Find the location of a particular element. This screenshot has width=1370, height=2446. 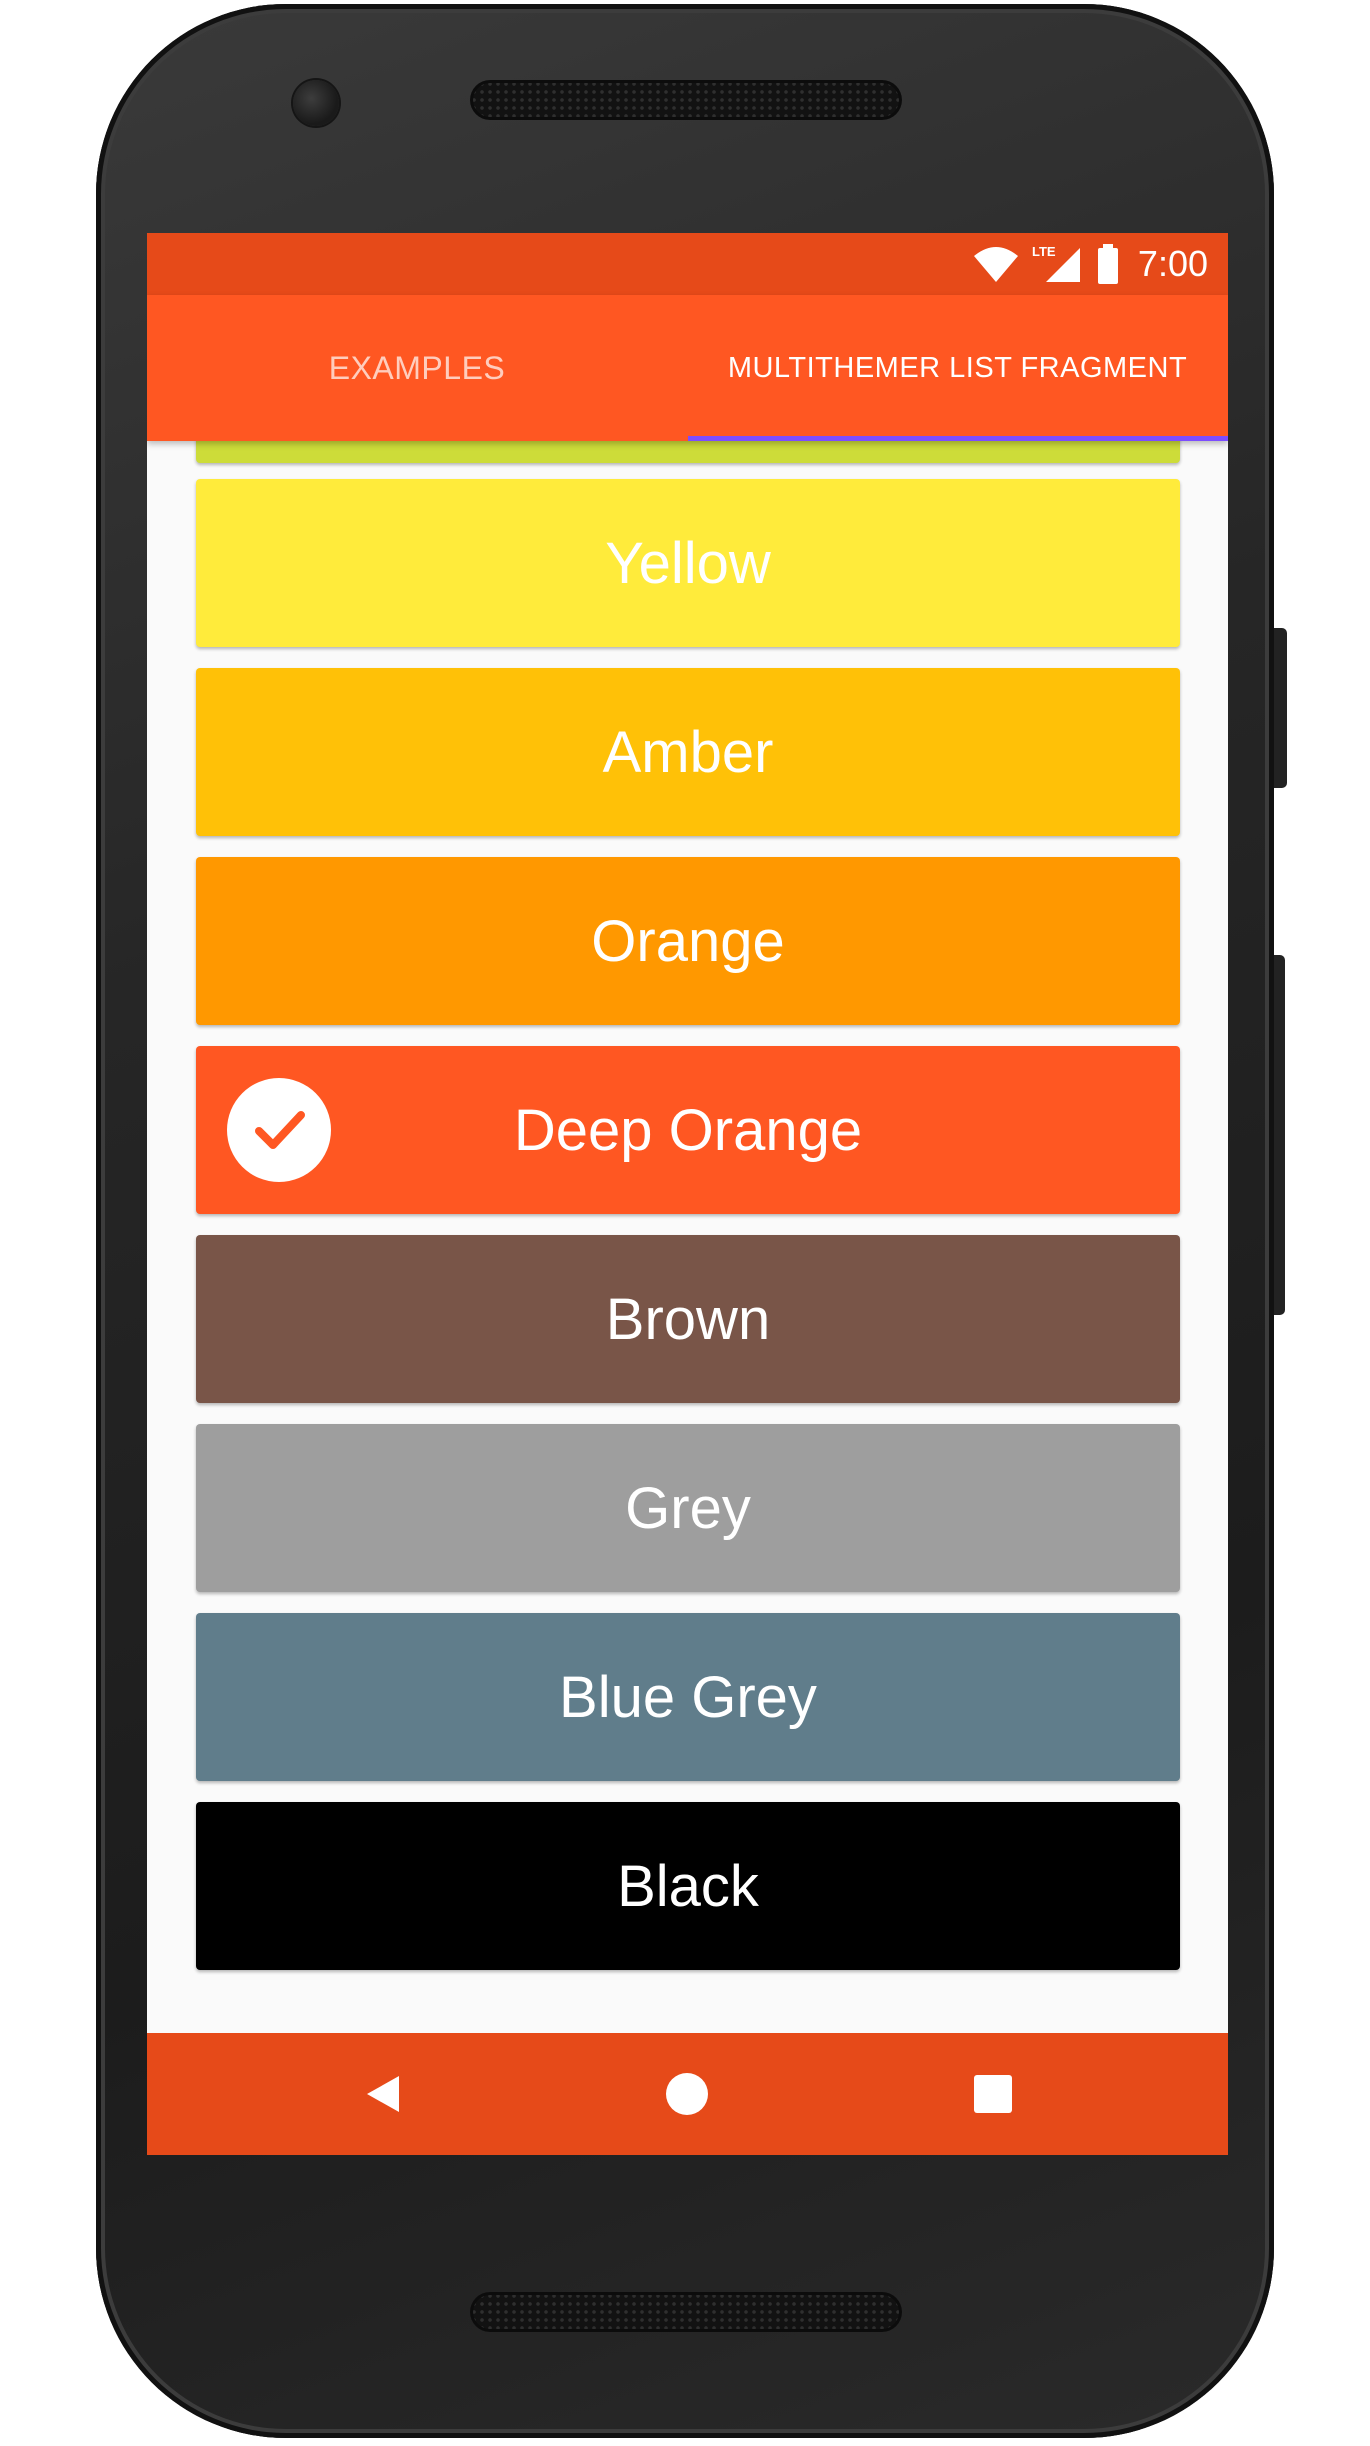

wifi-icon is located at coordinates (995, 264).